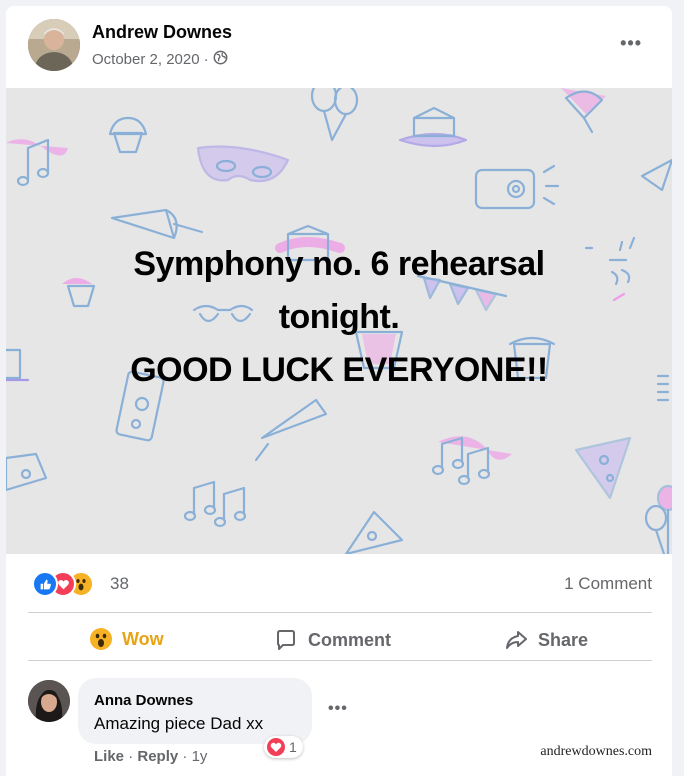 This screenshot has width=684, height=776. I want to click on commenter-name: Anna Downes, so click(143, 700).